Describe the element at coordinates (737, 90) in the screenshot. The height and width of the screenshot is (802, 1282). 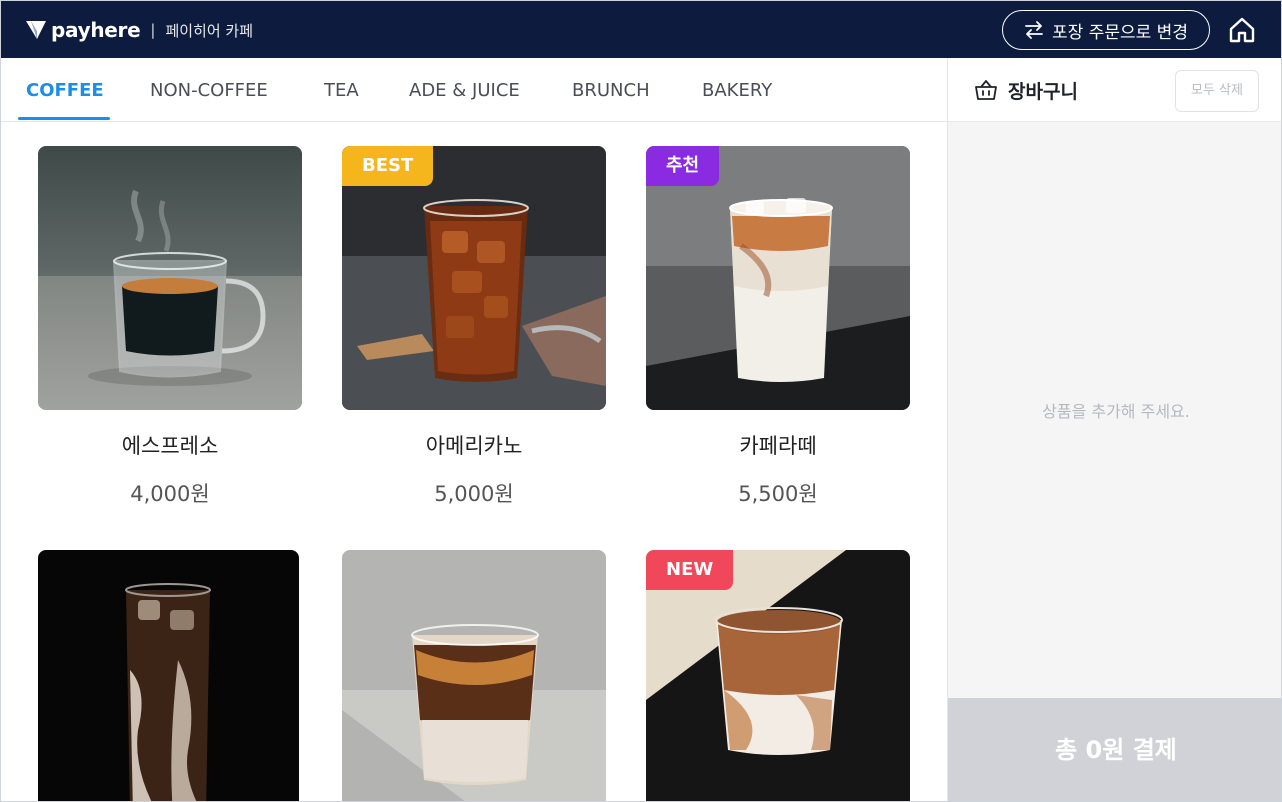
I see `tab-bakery: BAKERY` at that location.